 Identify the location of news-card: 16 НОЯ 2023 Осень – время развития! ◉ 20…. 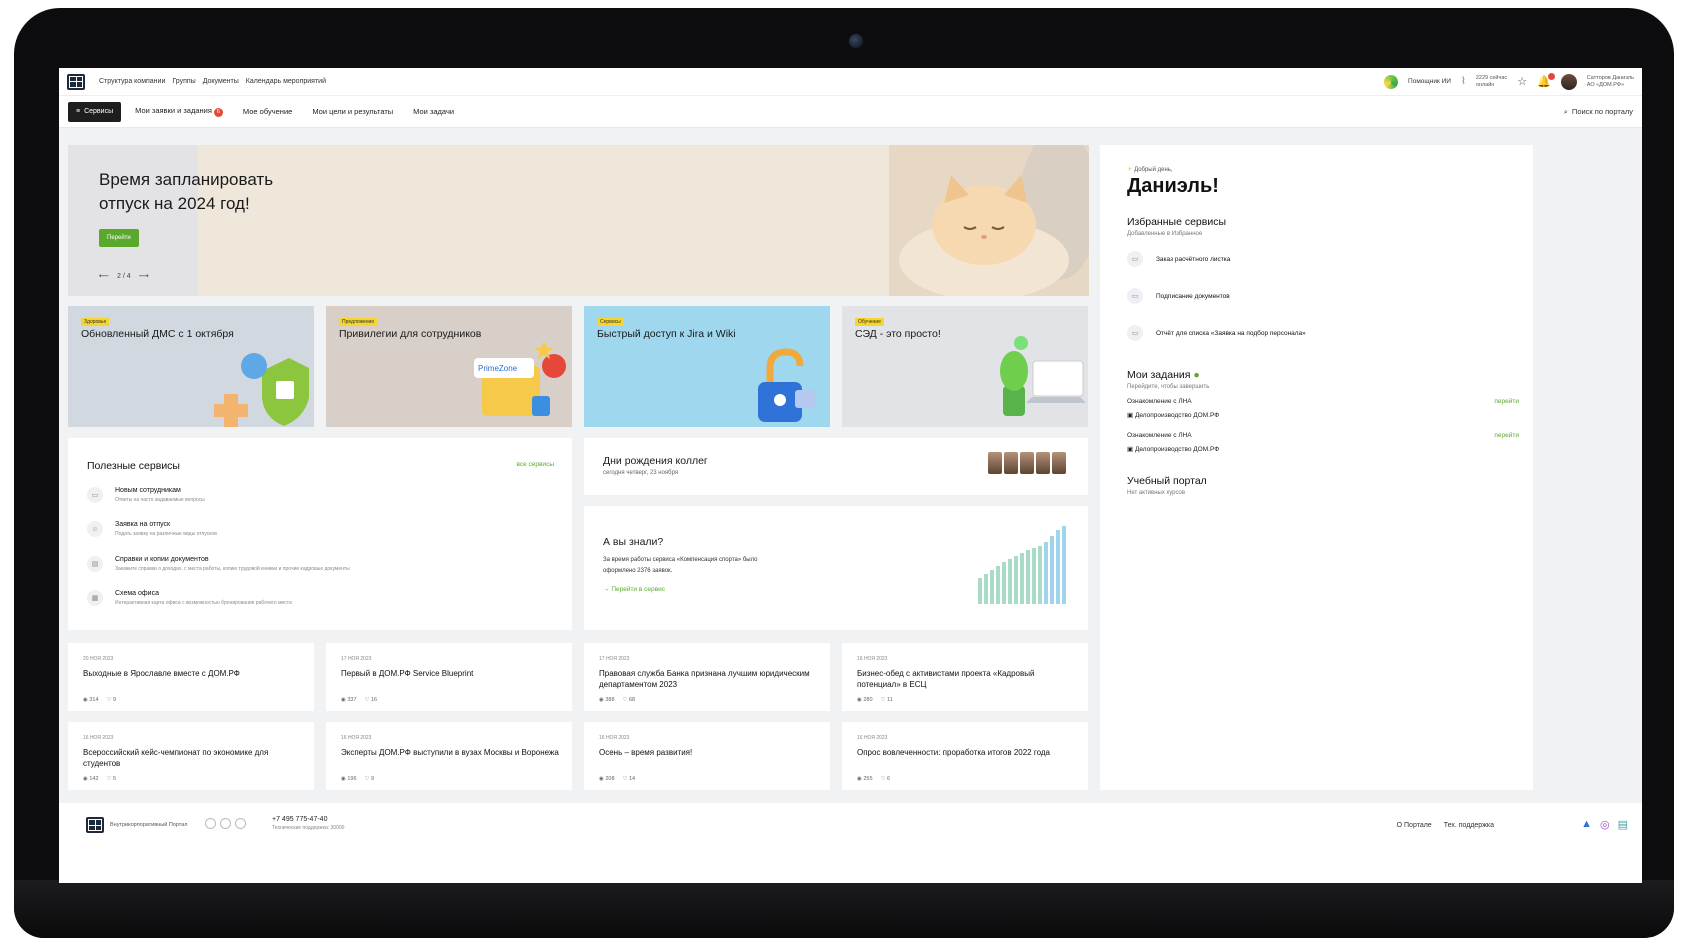
(707, 756).